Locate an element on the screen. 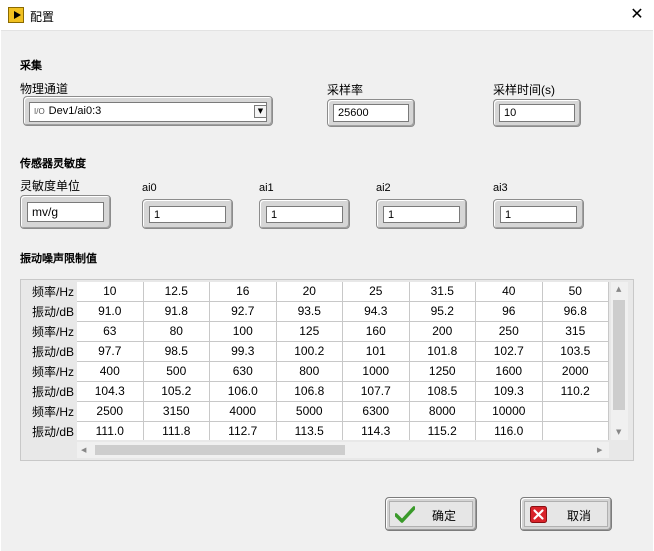 The image size is (654, 551). table-cell: 96 is located at coordinates (509, 312).